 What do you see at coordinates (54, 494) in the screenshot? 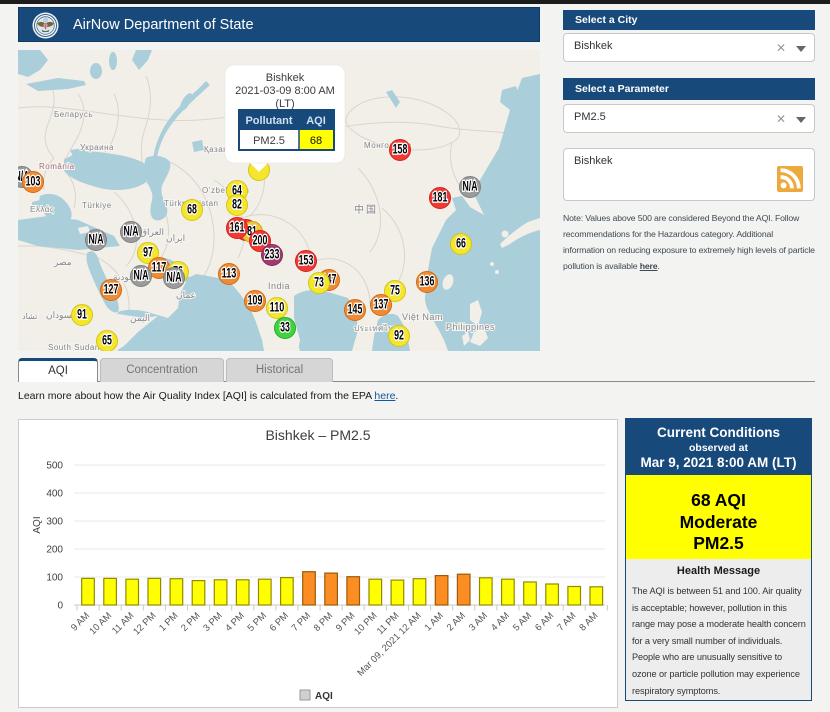
I see `svg-text: 400` at bounding box center [54, 494].